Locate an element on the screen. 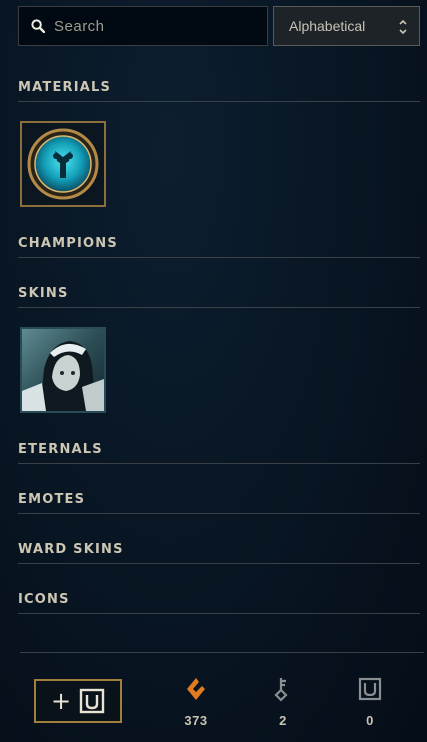 The height and width of the screenshot is (742, 427). section-ward-skins: WARD SKINS is located at coordinates (219, 553).